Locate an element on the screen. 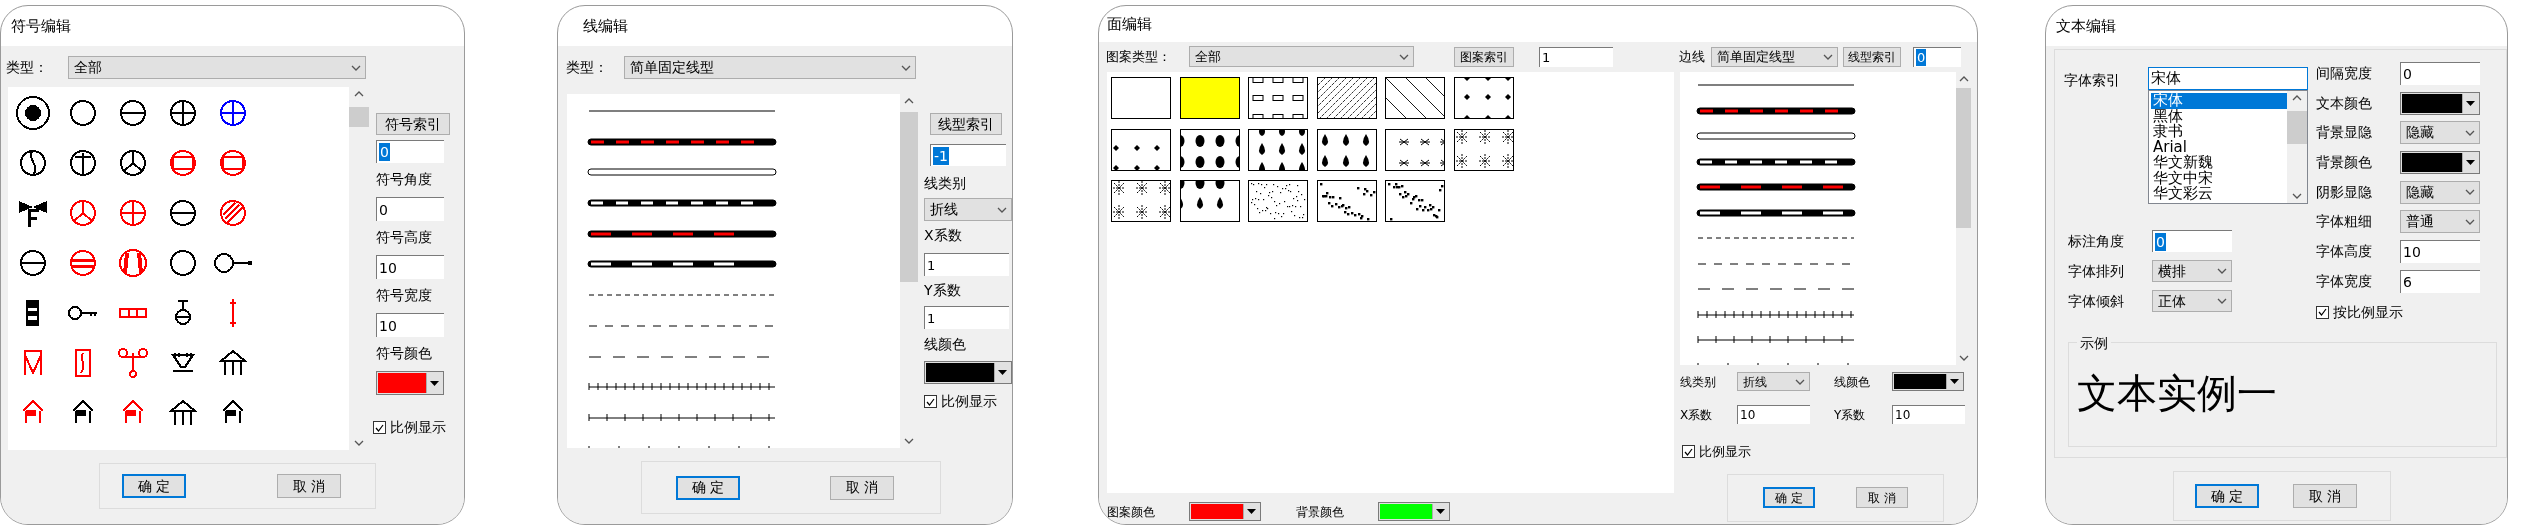  field-label: 图案颜色 is located at coordinates (1131, 512).